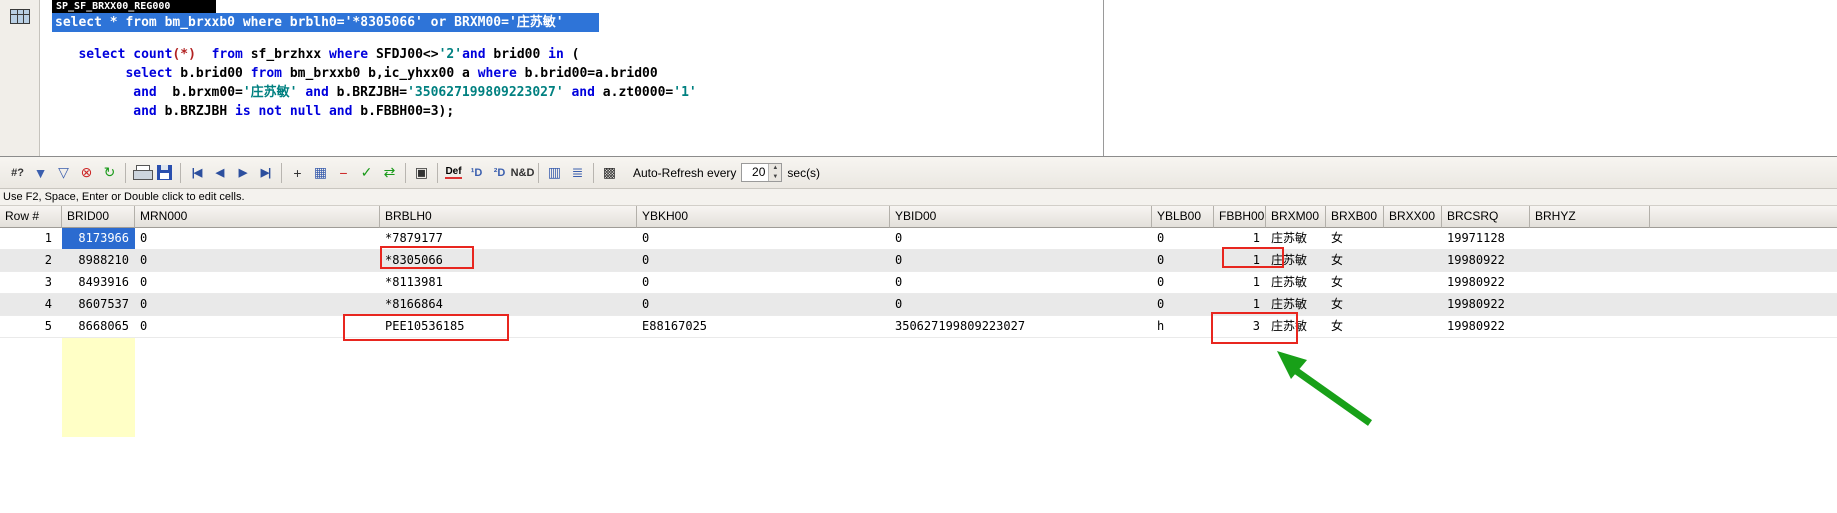 The width and height of the screenshot is (1837, 513). What do you see at coordinates (1021, 326) in the screenshot?
I see `cell-ybid00: 350627199809223027` at bounding box center [1021, 326].